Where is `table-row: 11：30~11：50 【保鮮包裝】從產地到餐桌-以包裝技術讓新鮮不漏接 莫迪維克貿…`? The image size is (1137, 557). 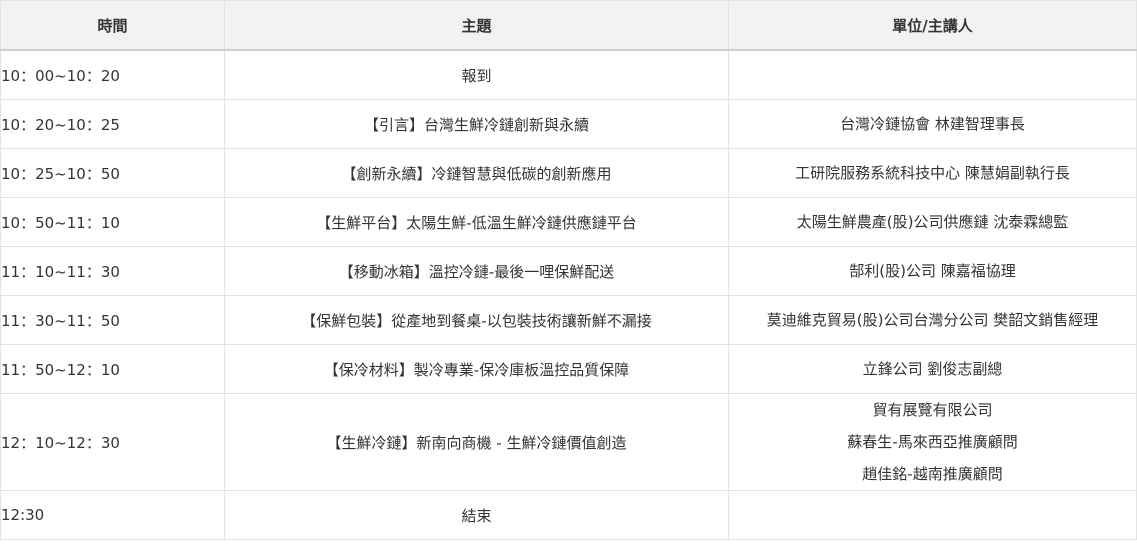 table-row: 11：30~11：50 【保鮮包裝】從產地到餐桌-以包裝技術讓新鮮不漏接 莫迪維克貿… is located at coordinates (568, 320).